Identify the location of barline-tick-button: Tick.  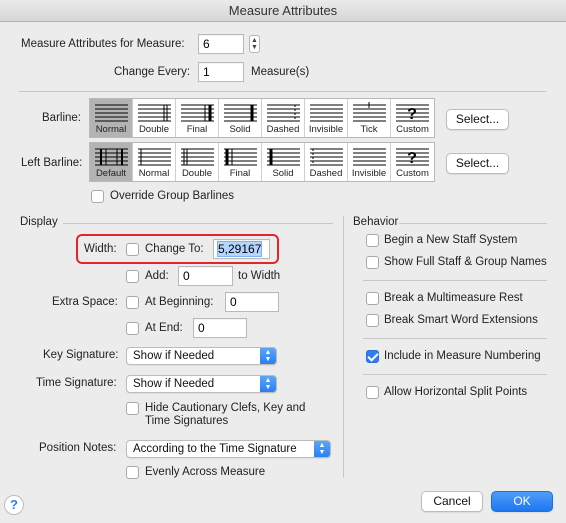
(369, 118).